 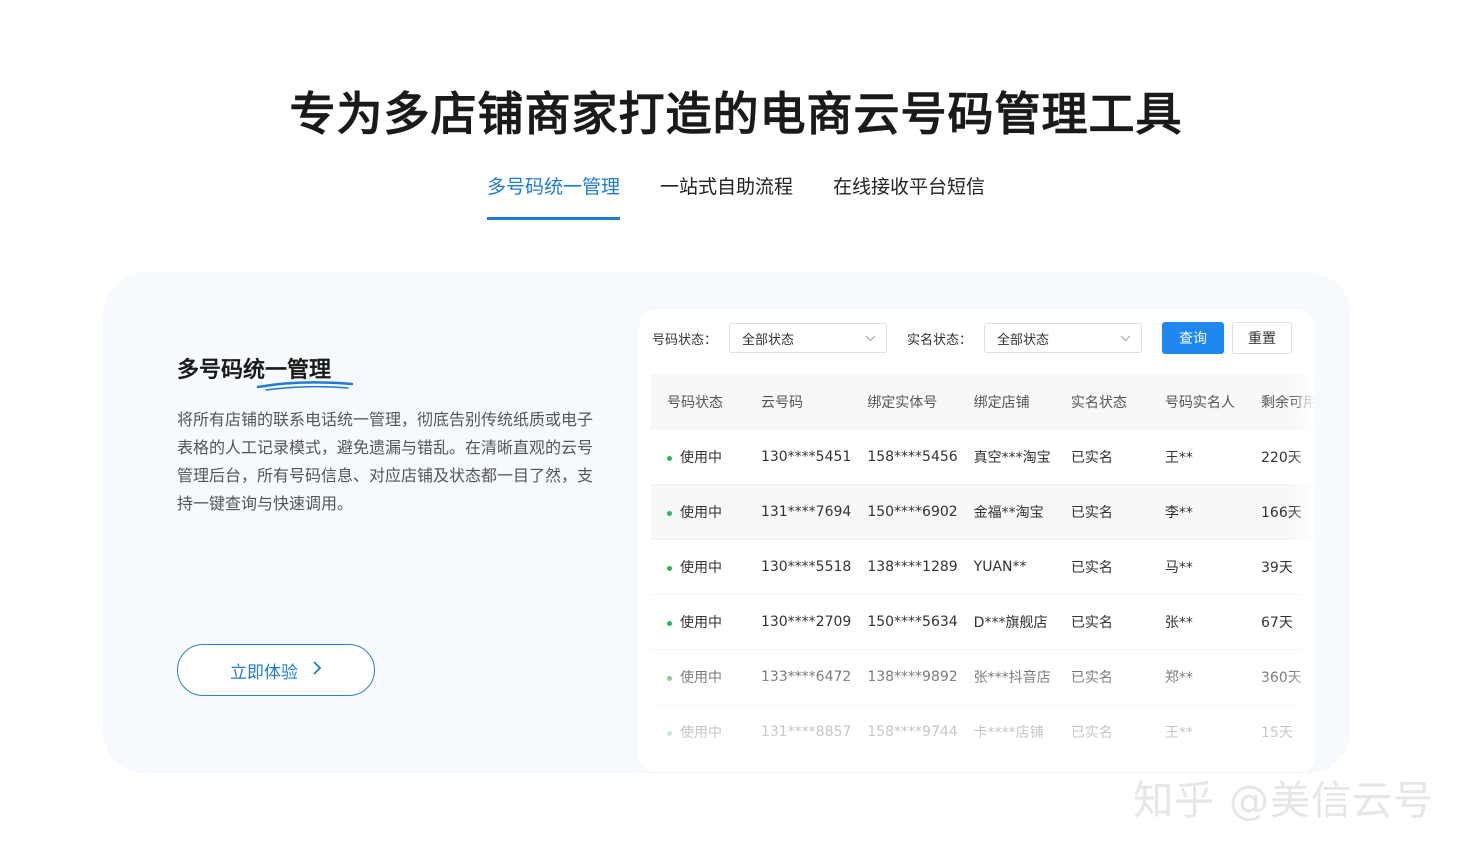 What do you see at coordinates (685, 340) in the screenshot?
I see `number-status-label: 号码状态：` at bounding box center [685, 340].